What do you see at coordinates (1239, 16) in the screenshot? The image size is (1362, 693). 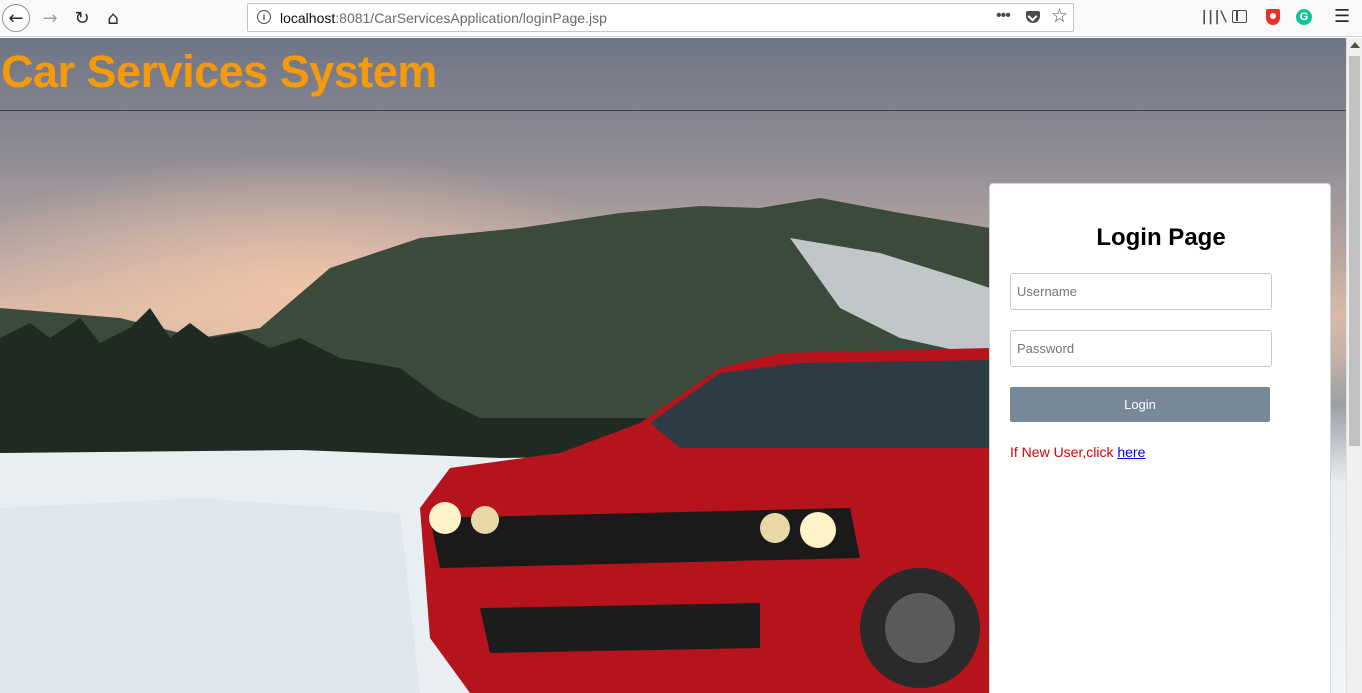 I see `sidebar-icon` at bounding box center [1239, 16].